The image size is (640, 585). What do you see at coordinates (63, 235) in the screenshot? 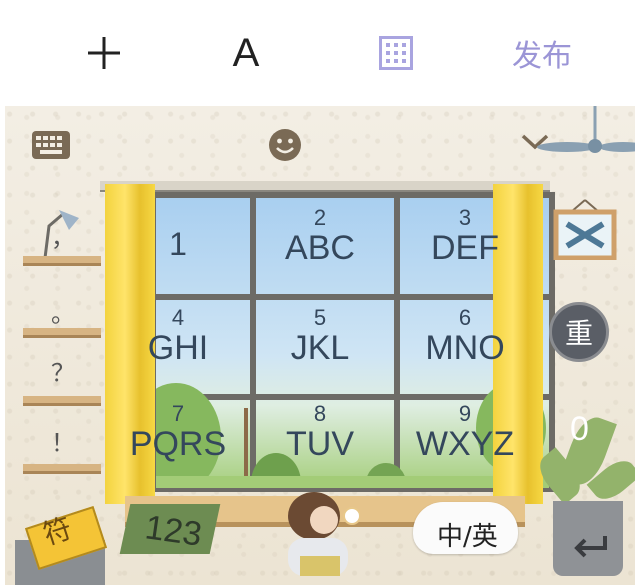
I see `comma-key: ，` at bounding box center [63, 235].